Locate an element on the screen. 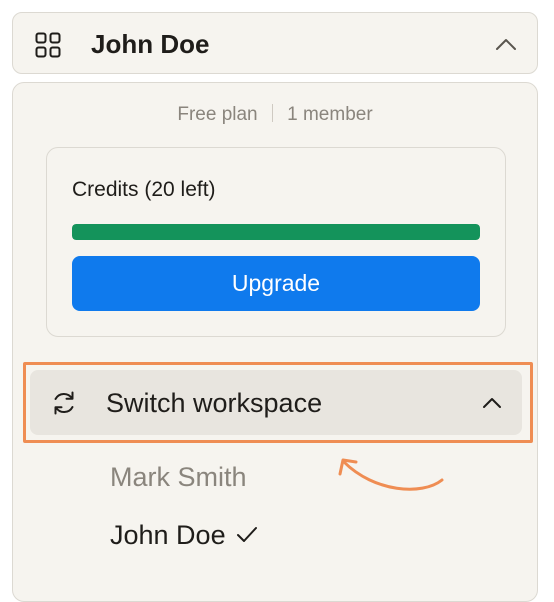  current-workspace-name: John Doe is located at coordinates (150, 44).